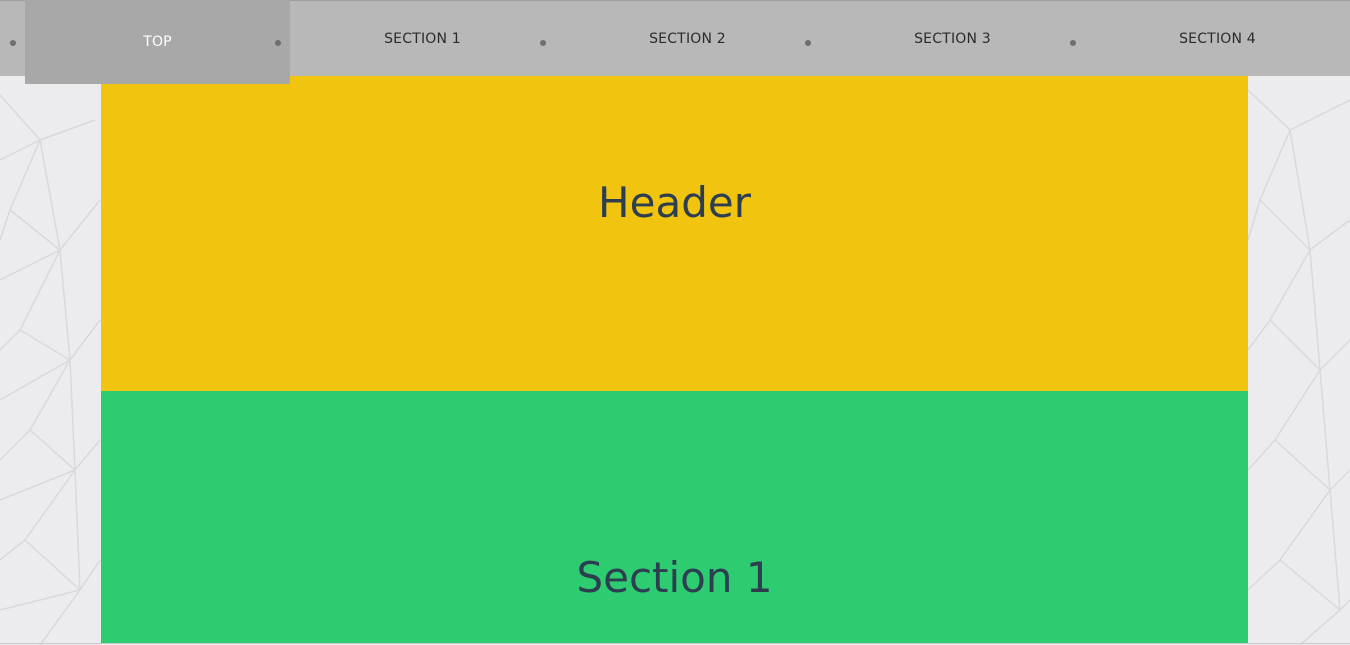 This screenshot has width=1350, height=645. I want to click on nav-item-section-1: SECTION 1, so click(422, 39).